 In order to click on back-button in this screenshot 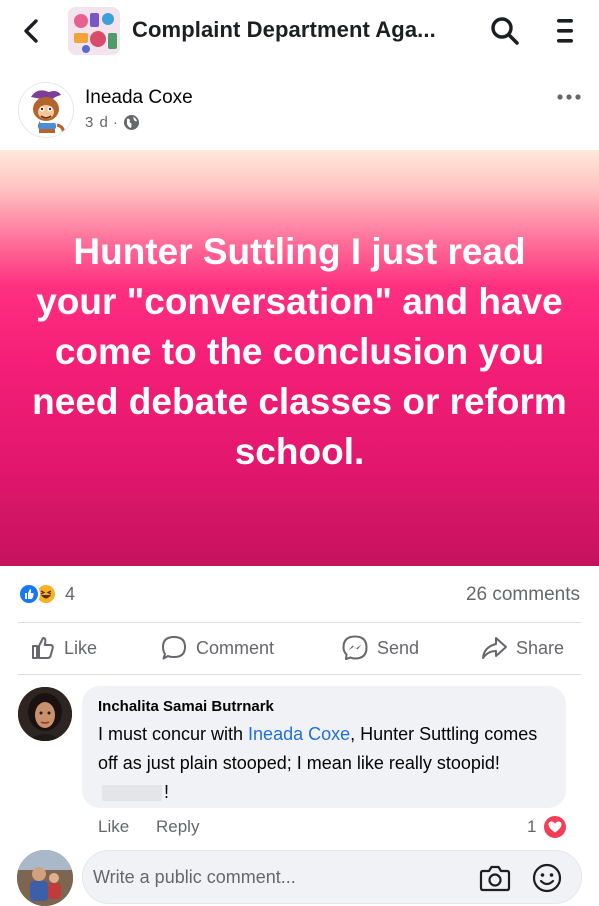, I will do `click(31, 31)`.